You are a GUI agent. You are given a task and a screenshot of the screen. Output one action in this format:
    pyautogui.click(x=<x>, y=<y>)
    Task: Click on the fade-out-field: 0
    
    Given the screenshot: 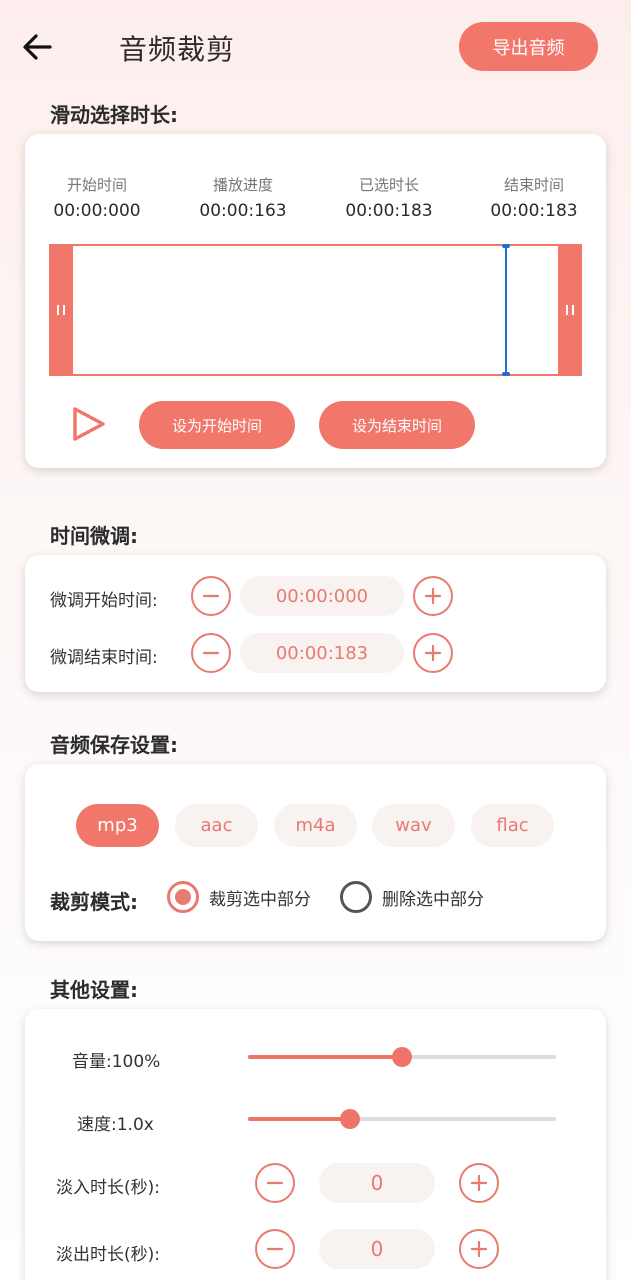 What is the action you would take?
    pyautogui.click(x=377, y=1249)
    